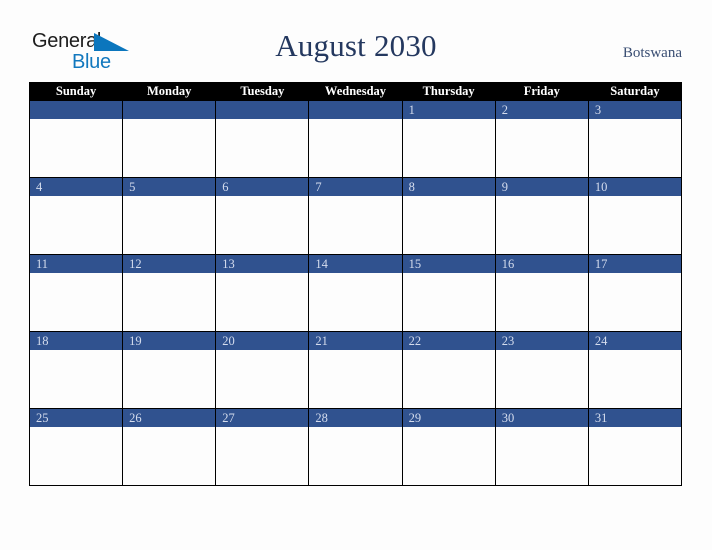 The width and height of the screenshot is (712, 550). I want to click on calendar-day-cell: 18, so click(76, 370).